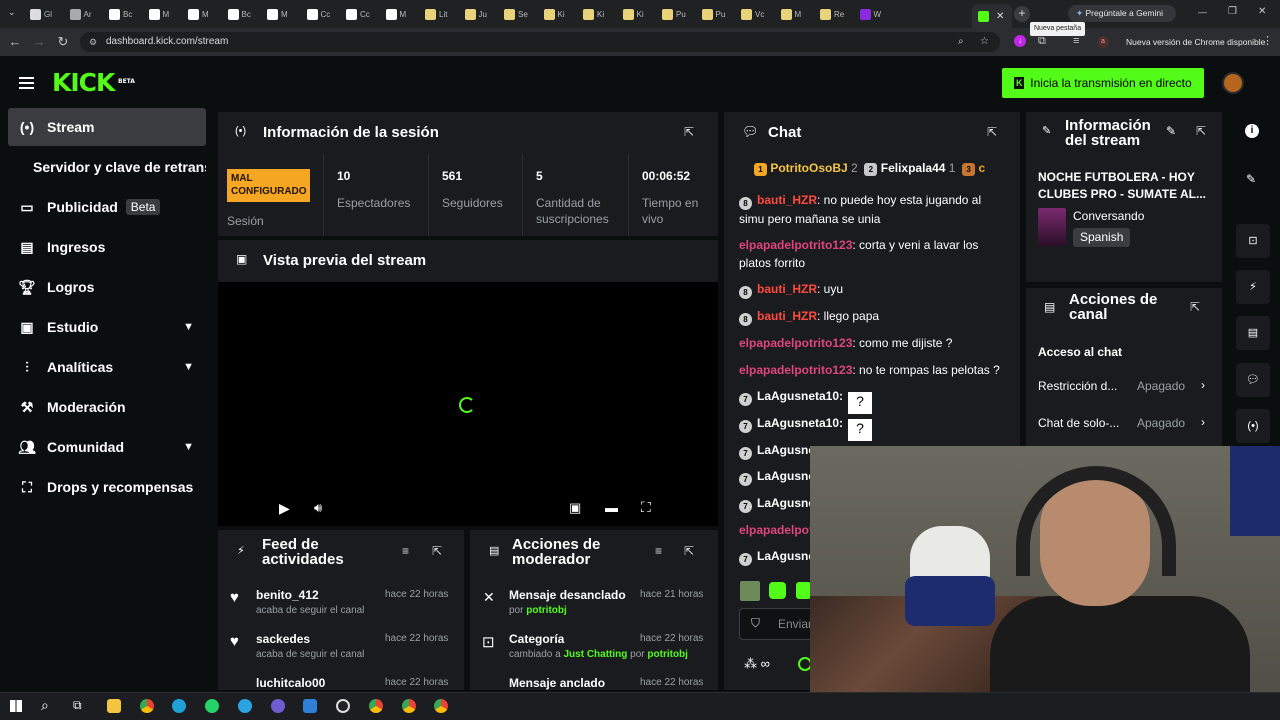 Image resolution: width=1280 pixels, height=720 pixels. What do you see at coordinates (757, 664) in the screenshot?
I see `points-icon: ⁂ ∞` at bounding box center [757, 664].